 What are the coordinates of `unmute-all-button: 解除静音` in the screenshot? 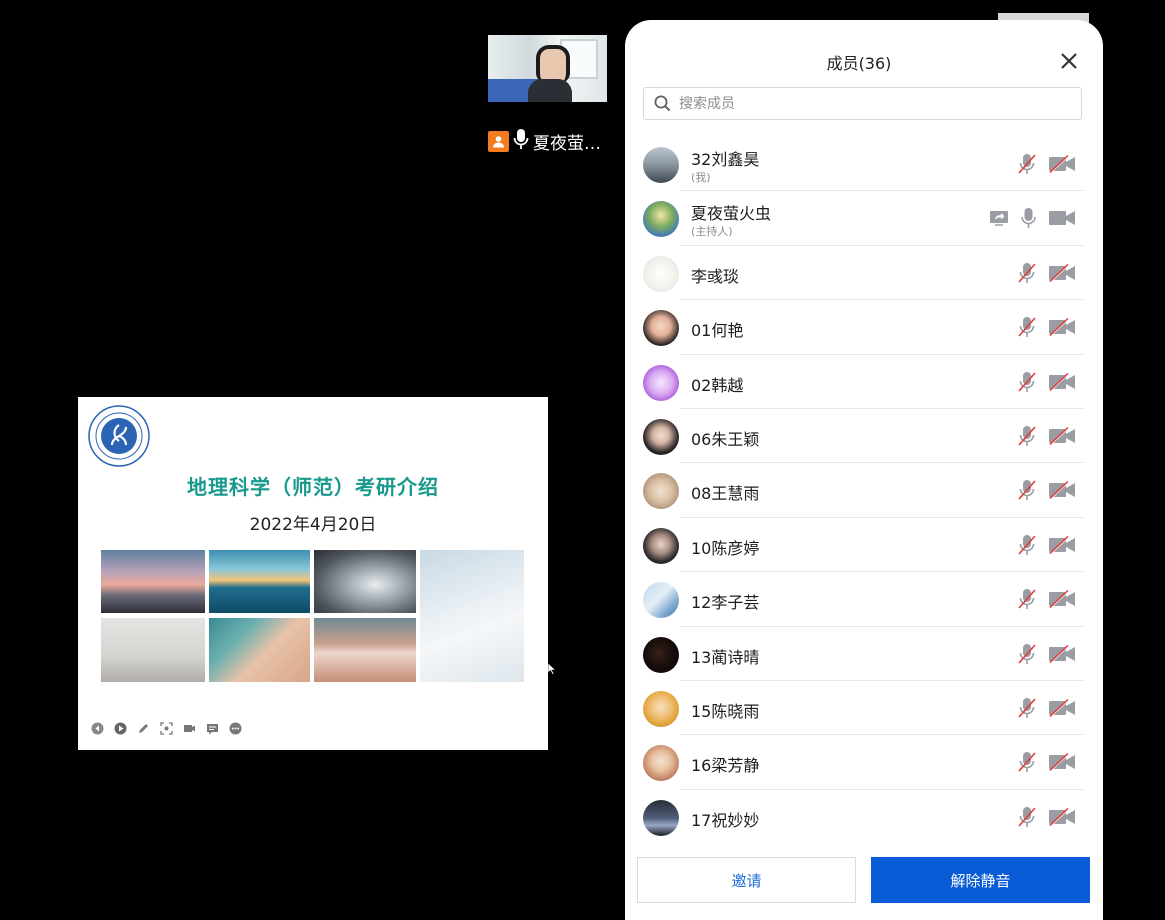 It's located at (980, 880).